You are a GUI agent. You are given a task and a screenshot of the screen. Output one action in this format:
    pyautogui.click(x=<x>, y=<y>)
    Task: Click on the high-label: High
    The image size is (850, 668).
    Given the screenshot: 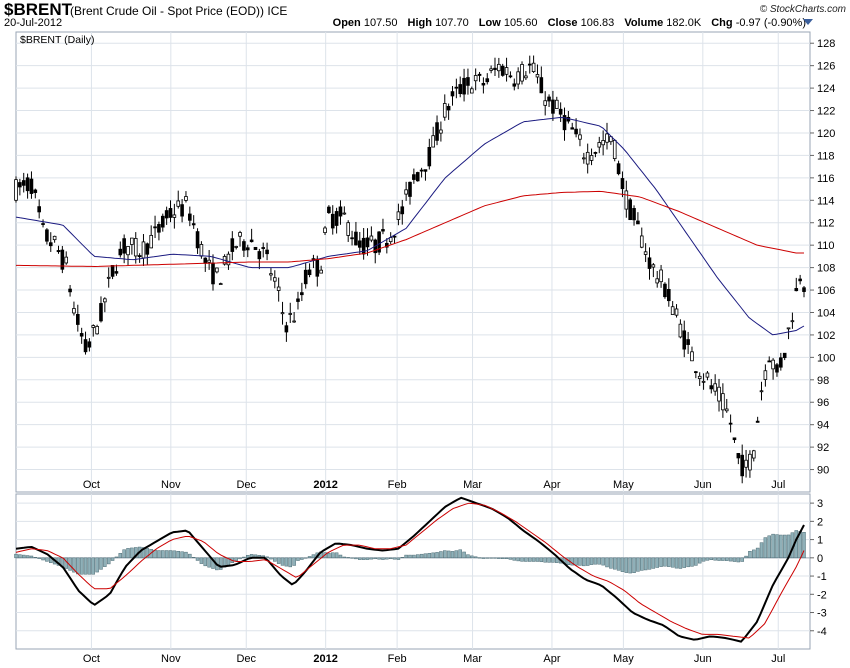 What is the action you would take?
    pyautogui.click(x=419, y=23)
    